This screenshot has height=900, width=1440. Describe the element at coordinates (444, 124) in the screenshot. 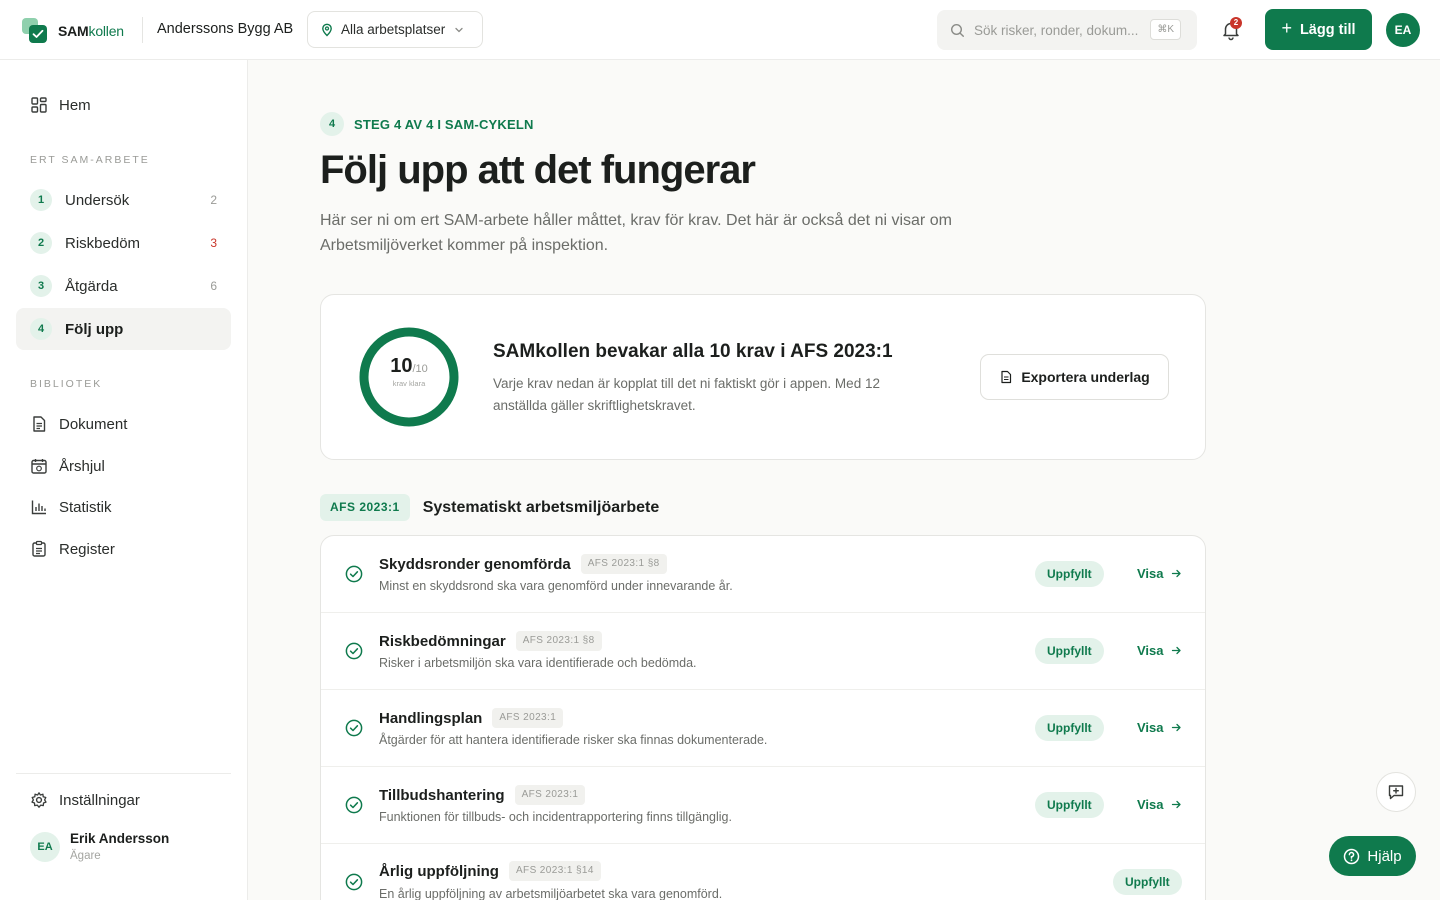

I see `step-caption: STEG 4 AV 4 I SAM-CYKELN` at that location.